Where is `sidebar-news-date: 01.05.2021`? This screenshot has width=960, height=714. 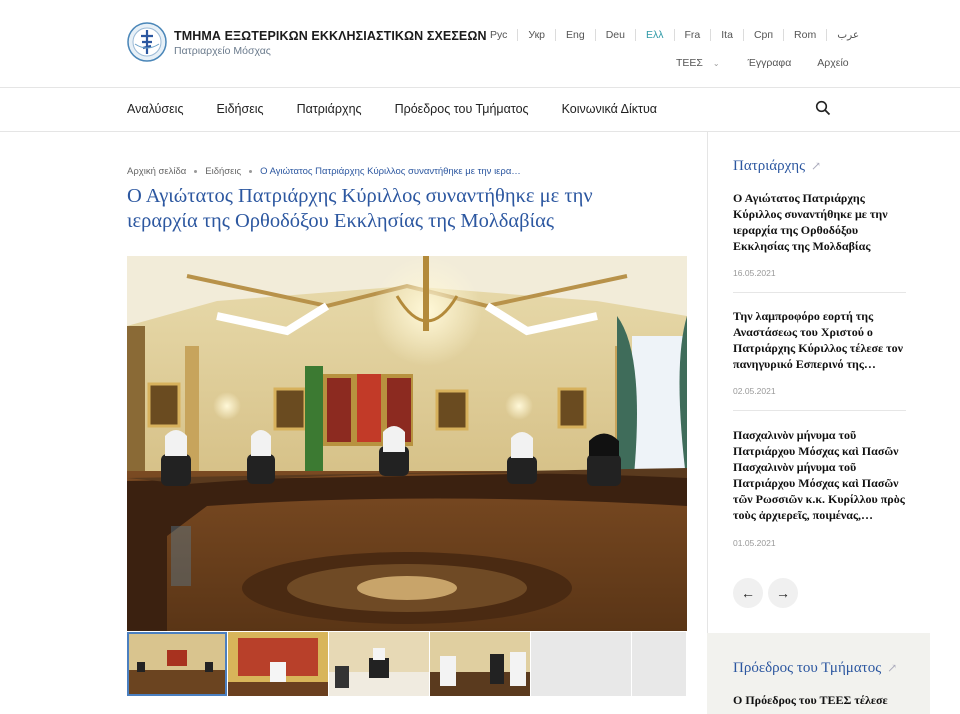
sidebar-news-date: 01.05.2021 is located at coordinates (754, 543).